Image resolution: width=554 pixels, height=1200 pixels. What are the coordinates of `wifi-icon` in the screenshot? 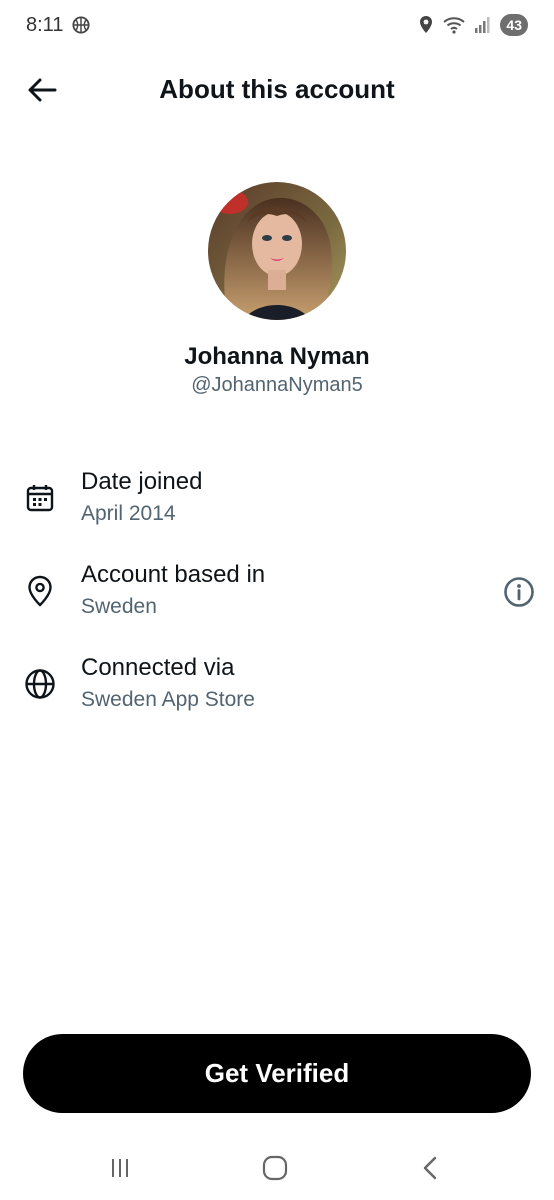 It's located at (454, 25).